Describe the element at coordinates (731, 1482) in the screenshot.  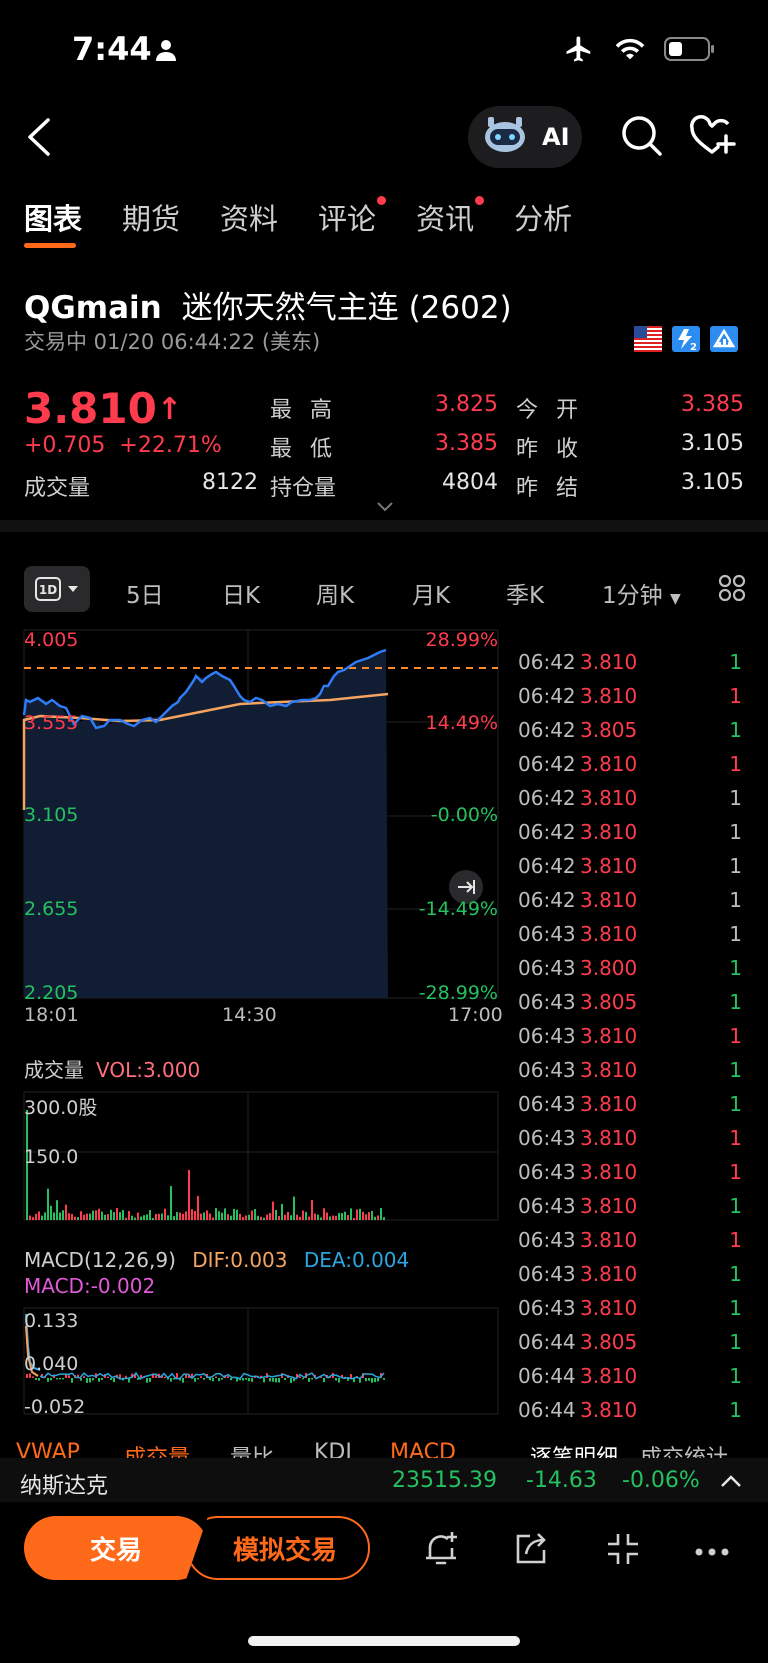
I see `chevron-up-icon` at that location.